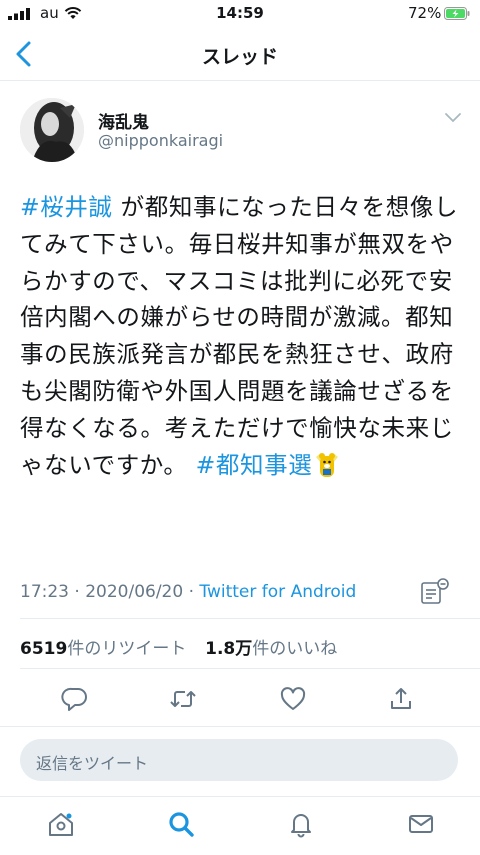 The width and height of the screenshot is (480, 855). What do you see at coordinates (123, 120) in the screenshot?
I see `user-name: 海乱鬼` at bounding box center [123, 120].